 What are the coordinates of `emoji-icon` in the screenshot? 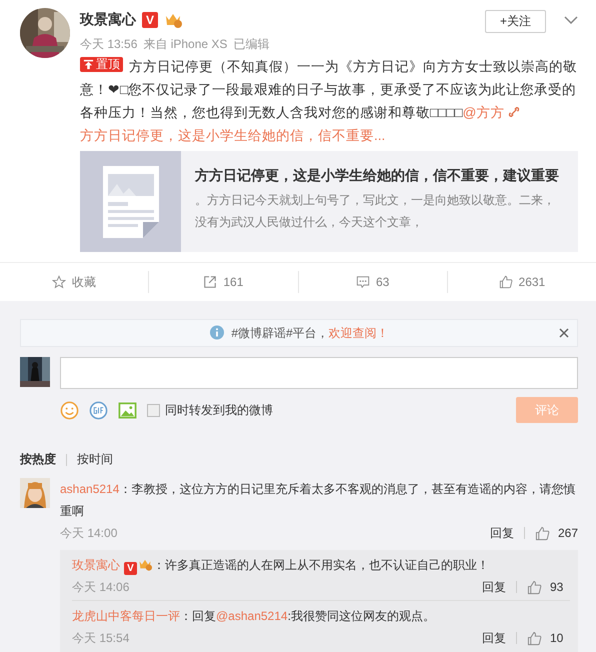 It's located at (69, 410).